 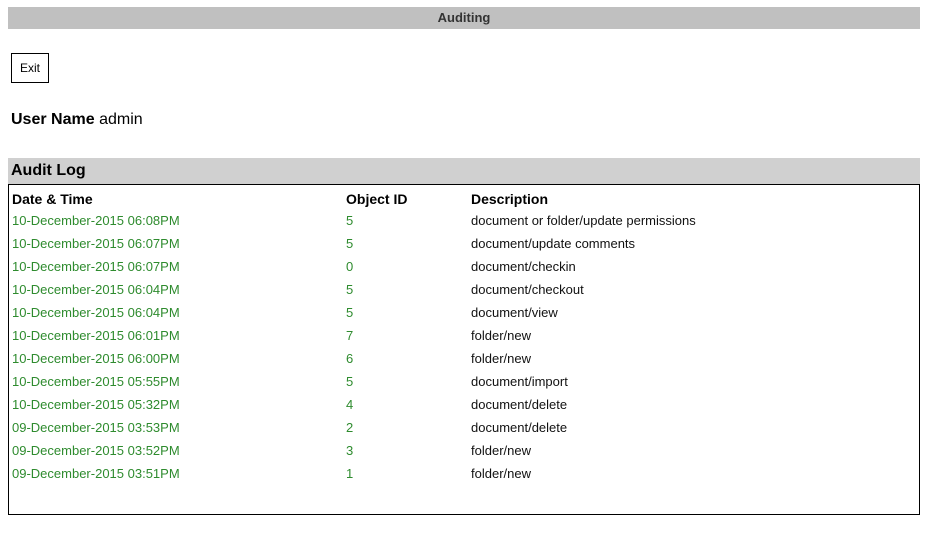 I want to click on row-datetime: 09-December-2015 03:51PM, so click(x=96, y=473).